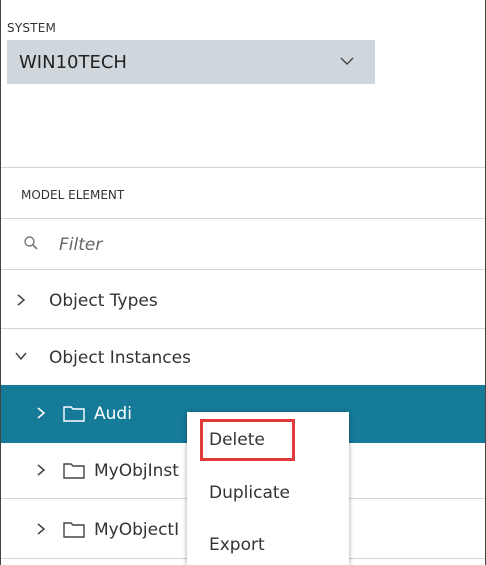  Describe the element at coordinates (243, 357) in the screenshot. I see `tree-item-object-instances: Object Instances` at that location.